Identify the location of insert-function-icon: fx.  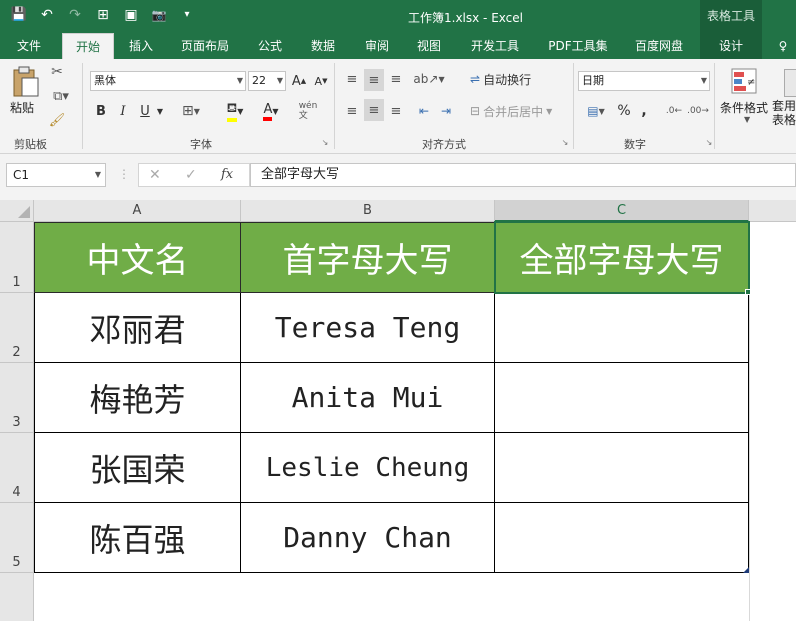
(227, 174).